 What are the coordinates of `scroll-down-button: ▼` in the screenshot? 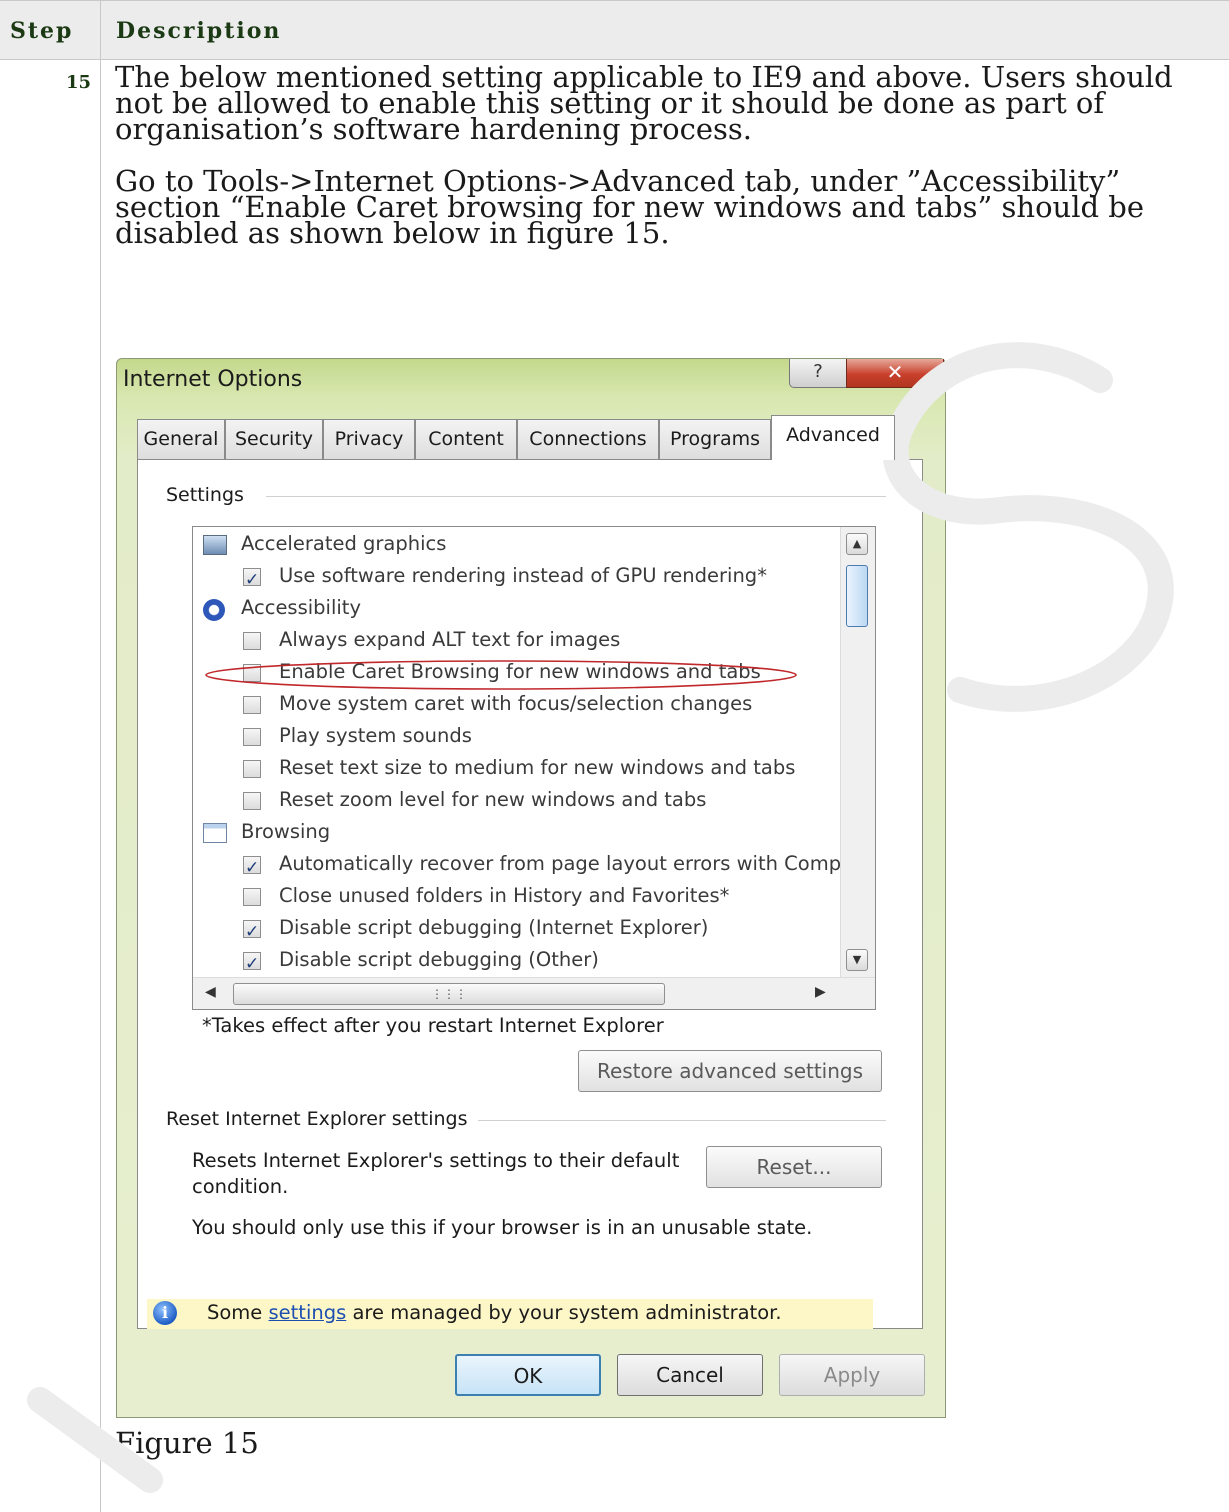 It's located at (857, 960).